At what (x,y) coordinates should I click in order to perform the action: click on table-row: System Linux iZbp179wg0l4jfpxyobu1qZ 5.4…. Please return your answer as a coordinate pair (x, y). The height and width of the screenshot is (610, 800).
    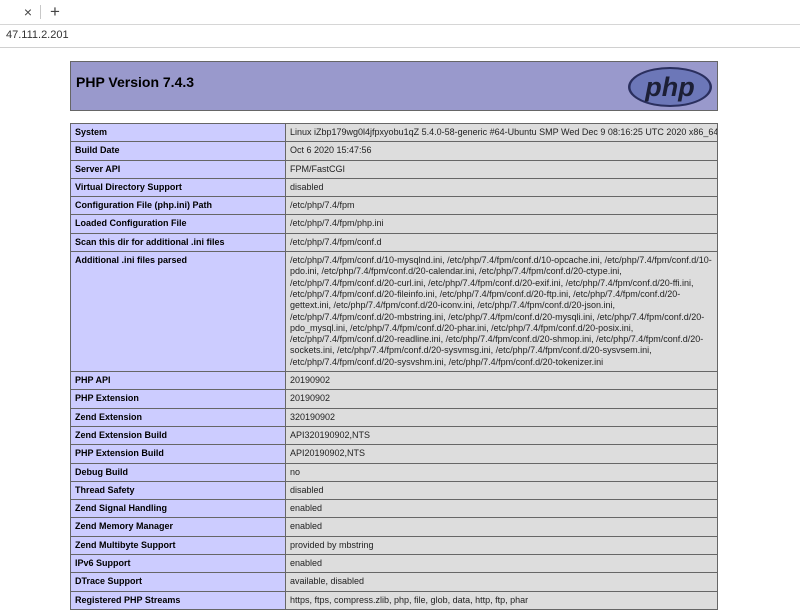
    Looking at the image, I should click on (394, 132).